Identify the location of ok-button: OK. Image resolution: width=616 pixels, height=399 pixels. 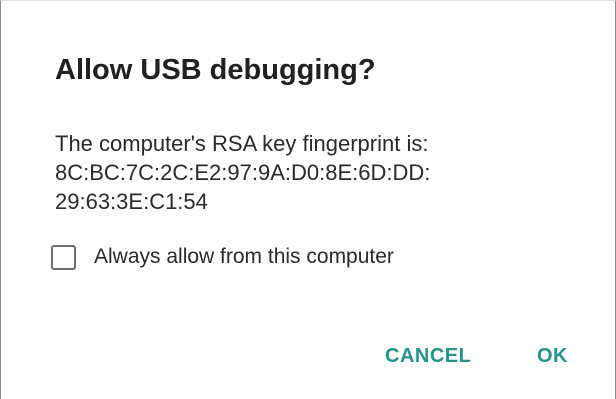
(552, 356).